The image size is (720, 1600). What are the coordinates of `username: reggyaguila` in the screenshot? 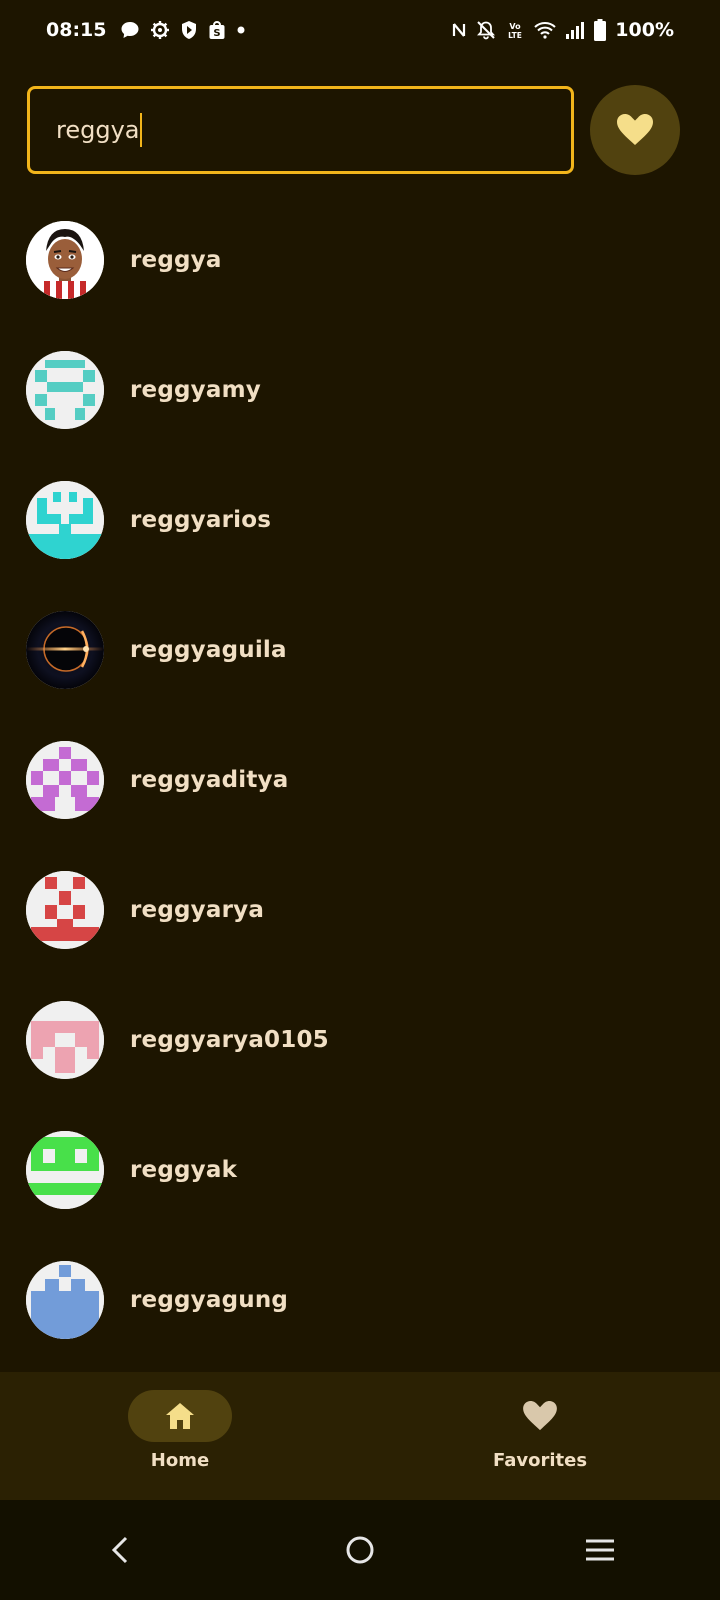 It's located at (208, 650).